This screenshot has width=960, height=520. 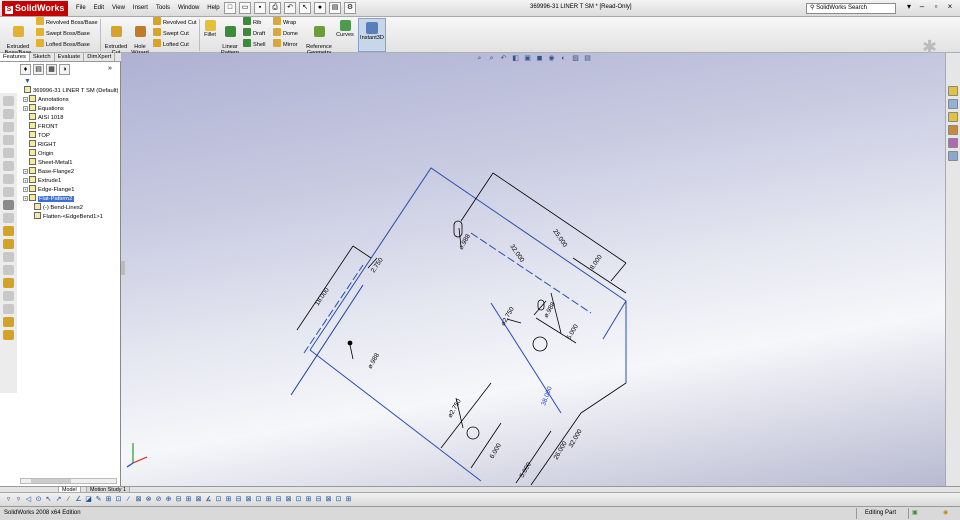 I want to click on save-icon: ▪, so click(x=260, y=8).